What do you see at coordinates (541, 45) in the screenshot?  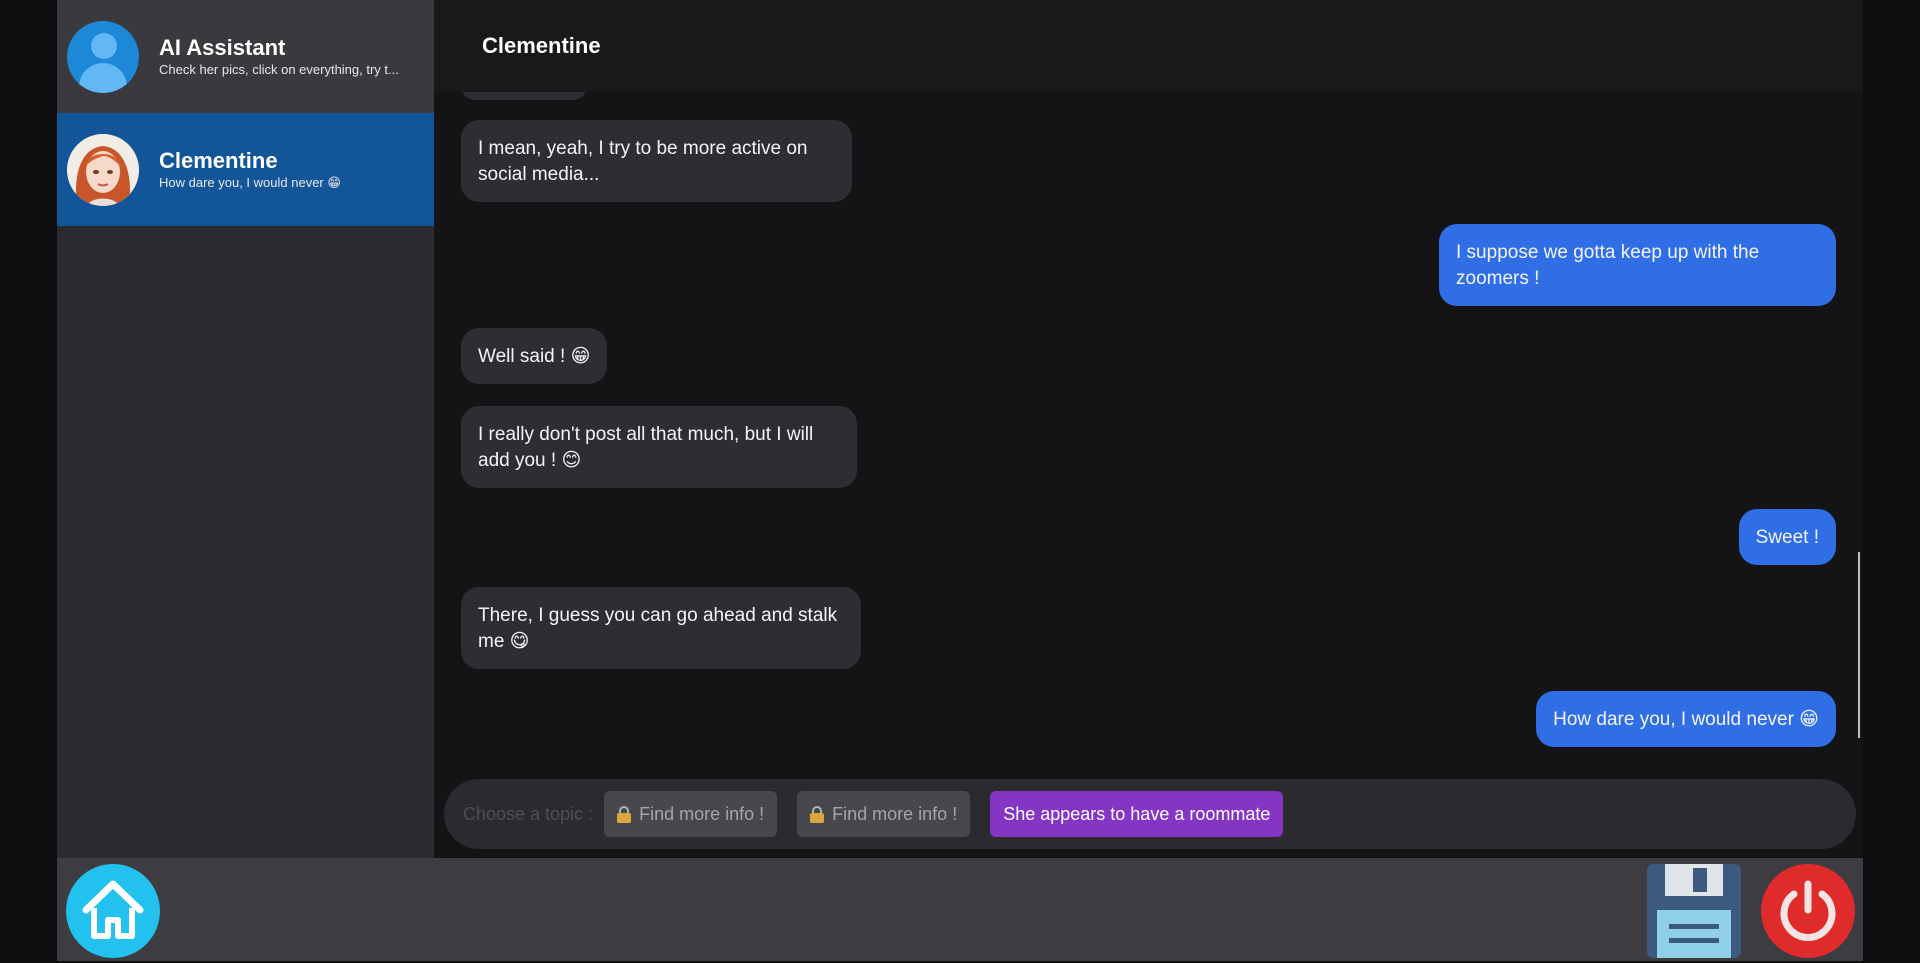 I see `chat-title: Clementine` at bounding box center [541, 45].